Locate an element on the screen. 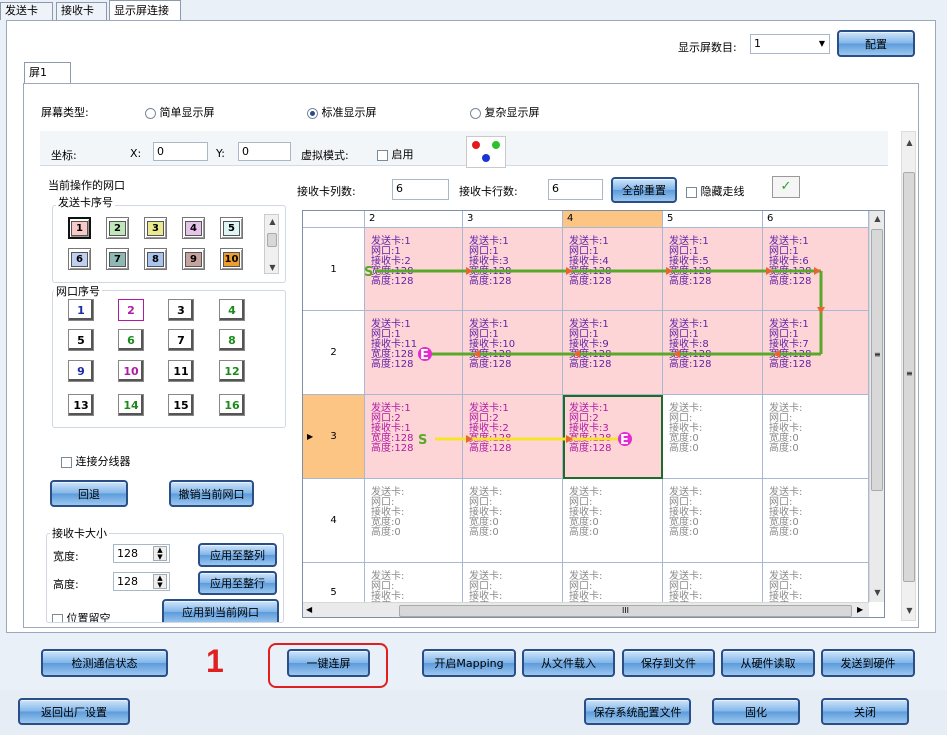 The image size is (947, 735). tab-sender-card: 发送卡 is located at coordinates (26, 11).